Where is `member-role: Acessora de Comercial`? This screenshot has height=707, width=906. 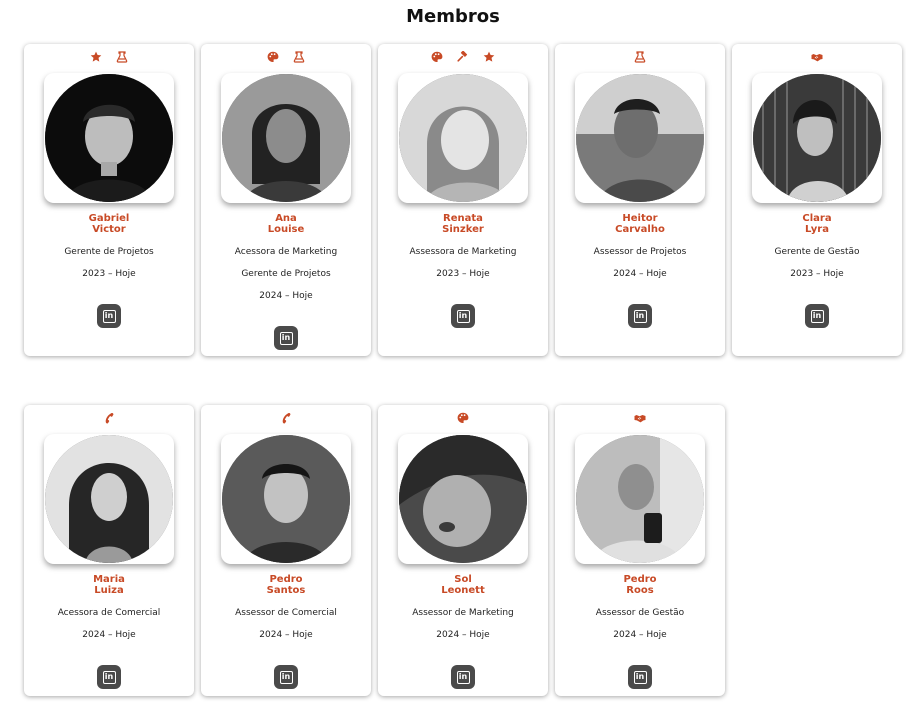
member-role: Acessora de Comercial is located at coordinates (109, 613).